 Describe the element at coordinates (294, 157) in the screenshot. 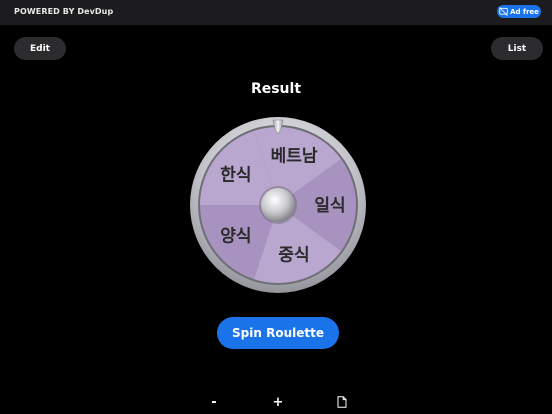

I see `wheel-segment-label: 베트남` at that location.